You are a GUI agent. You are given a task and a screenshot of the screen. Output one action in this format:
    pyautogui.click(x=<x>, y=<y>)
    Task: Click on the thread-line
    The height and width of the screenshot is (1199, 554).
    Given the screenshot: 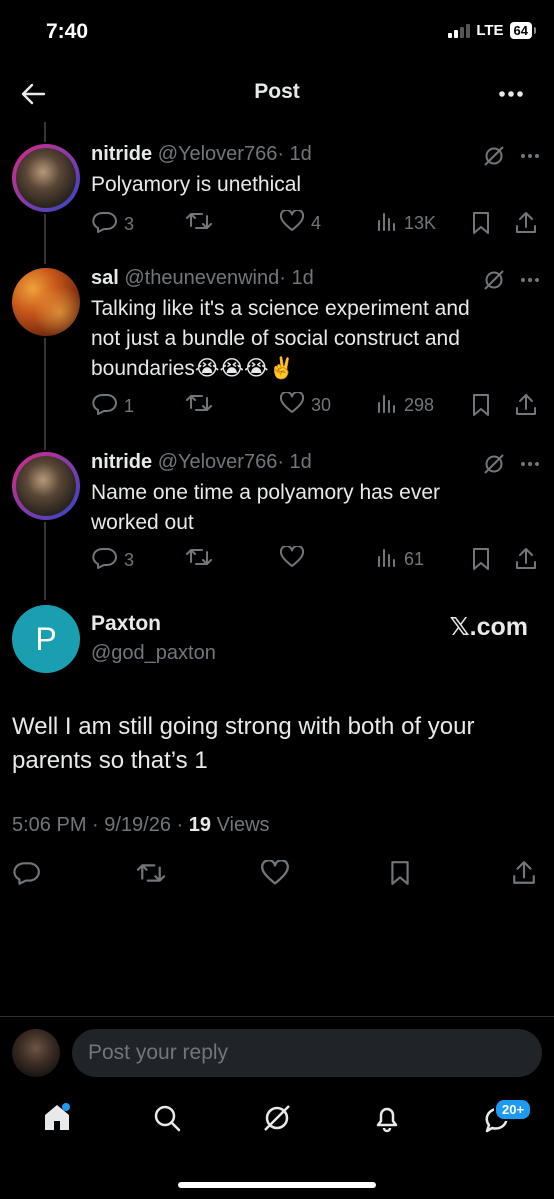 What is the action you would take?
    pyautogui.click(x=45, y=132)
    